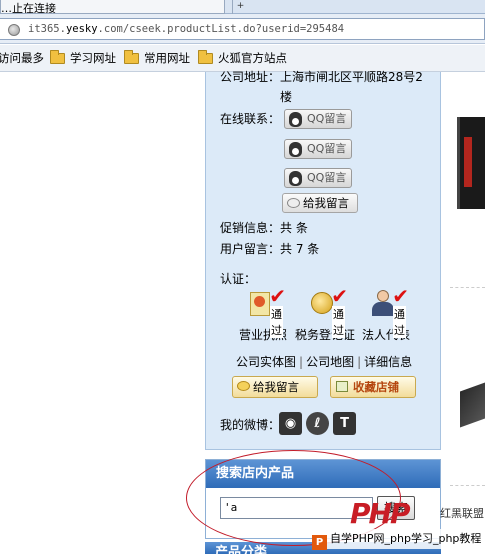 The height and width of the screenshot is (554, 485). Describe the element at coordinates (112, 7) in the screenshot. I see `browser-tab: …止在连接` at that location.